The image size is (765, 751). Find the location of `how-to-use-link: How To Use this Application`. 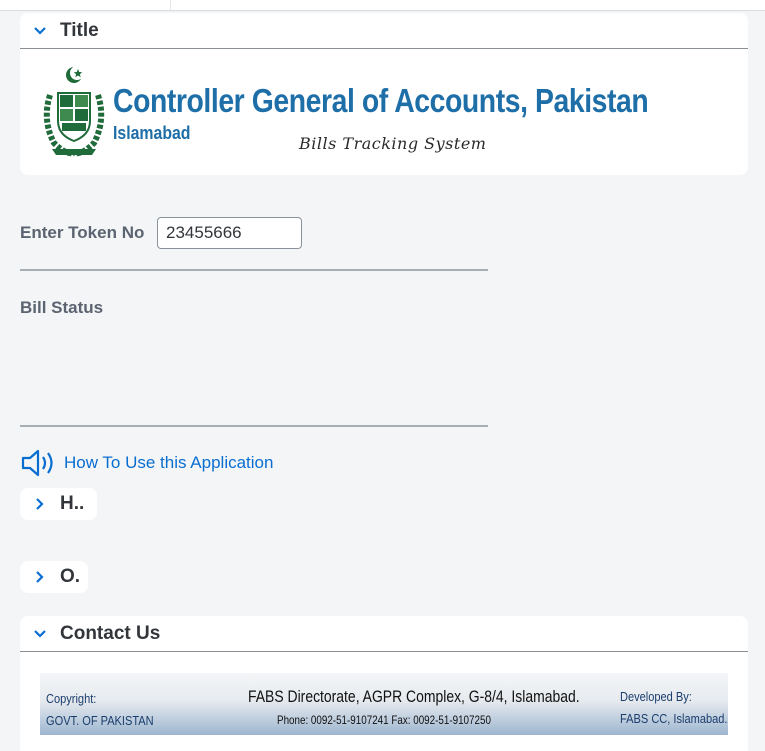

how-to-use-link: How To Use this Application is located at coordinates (146, 463).